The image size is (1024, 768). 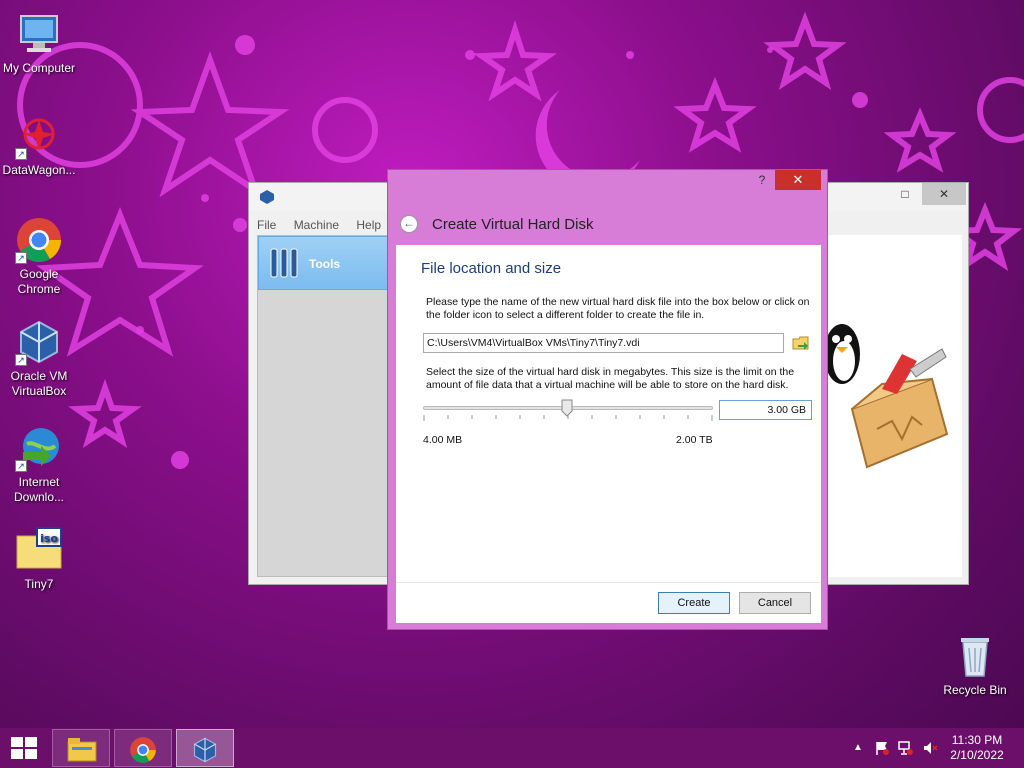 I want to click on tools-item: Tools, so click(x=323, y=263).